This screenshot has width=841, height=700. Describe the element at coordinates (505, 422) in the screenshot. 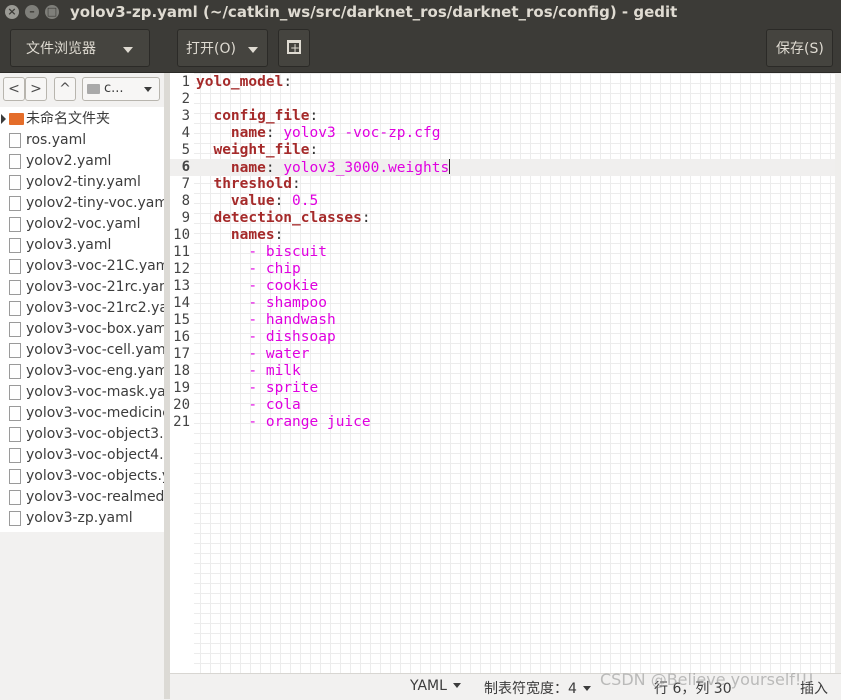

I see `code-line: 21 - orange juice` at that location.